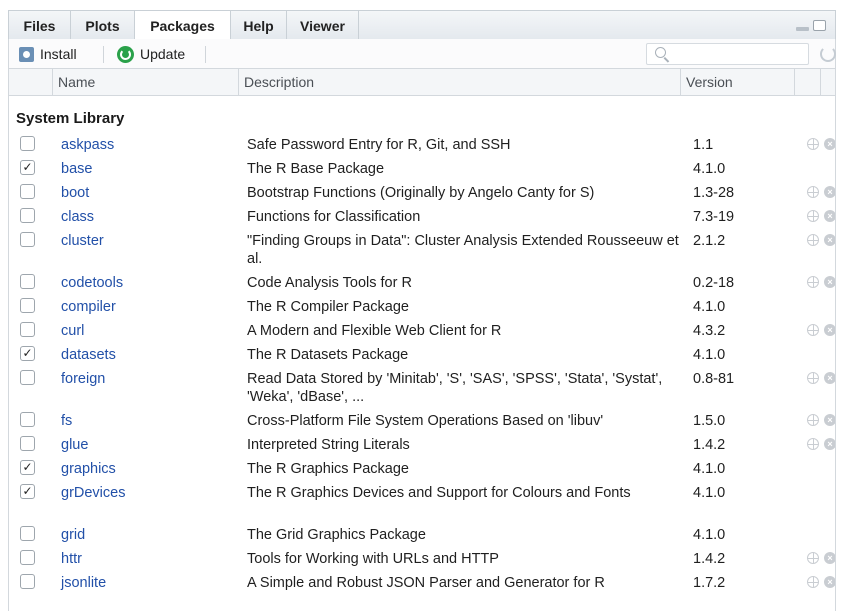 The image size is (844, 611). What do you see at coordinates (328, 469) in the screenshot?
I see `package-description: The R Graphics Package` at bounding box center [328, 469].